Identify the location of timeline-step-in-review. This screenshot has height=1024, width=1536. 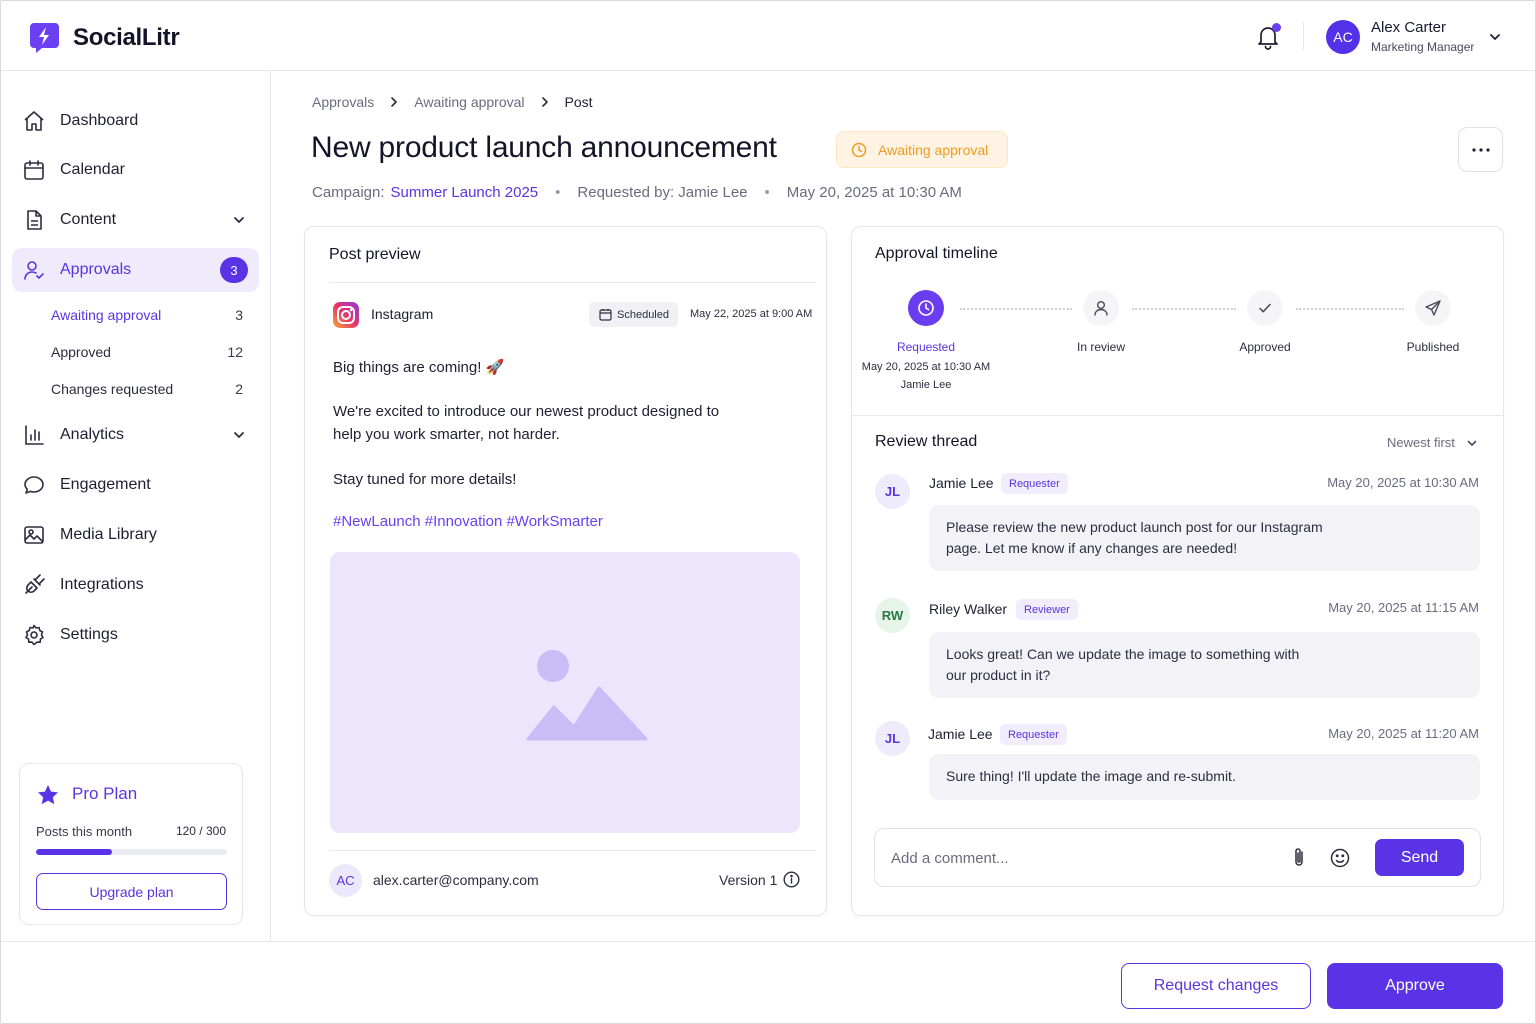
(1101, 308).